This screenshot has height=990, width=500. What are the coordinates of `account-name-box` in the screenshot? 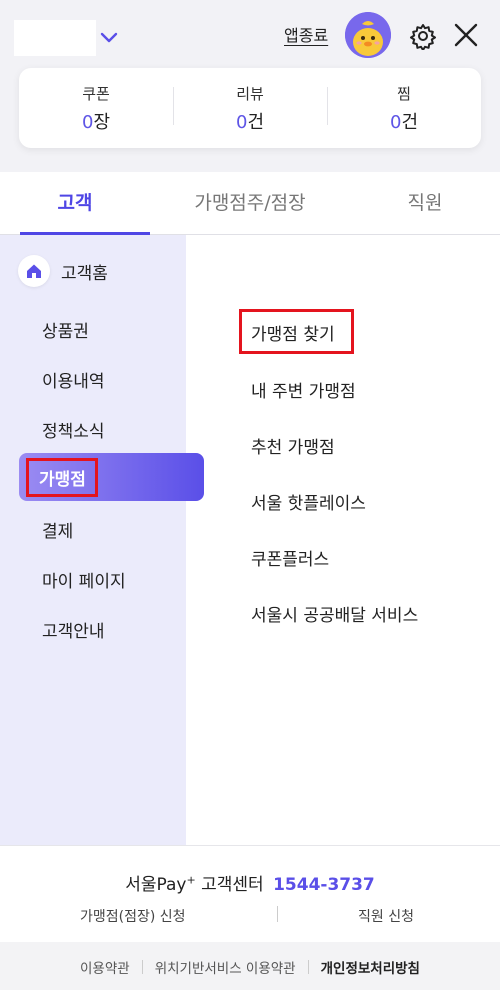 It's located at (55, 38).